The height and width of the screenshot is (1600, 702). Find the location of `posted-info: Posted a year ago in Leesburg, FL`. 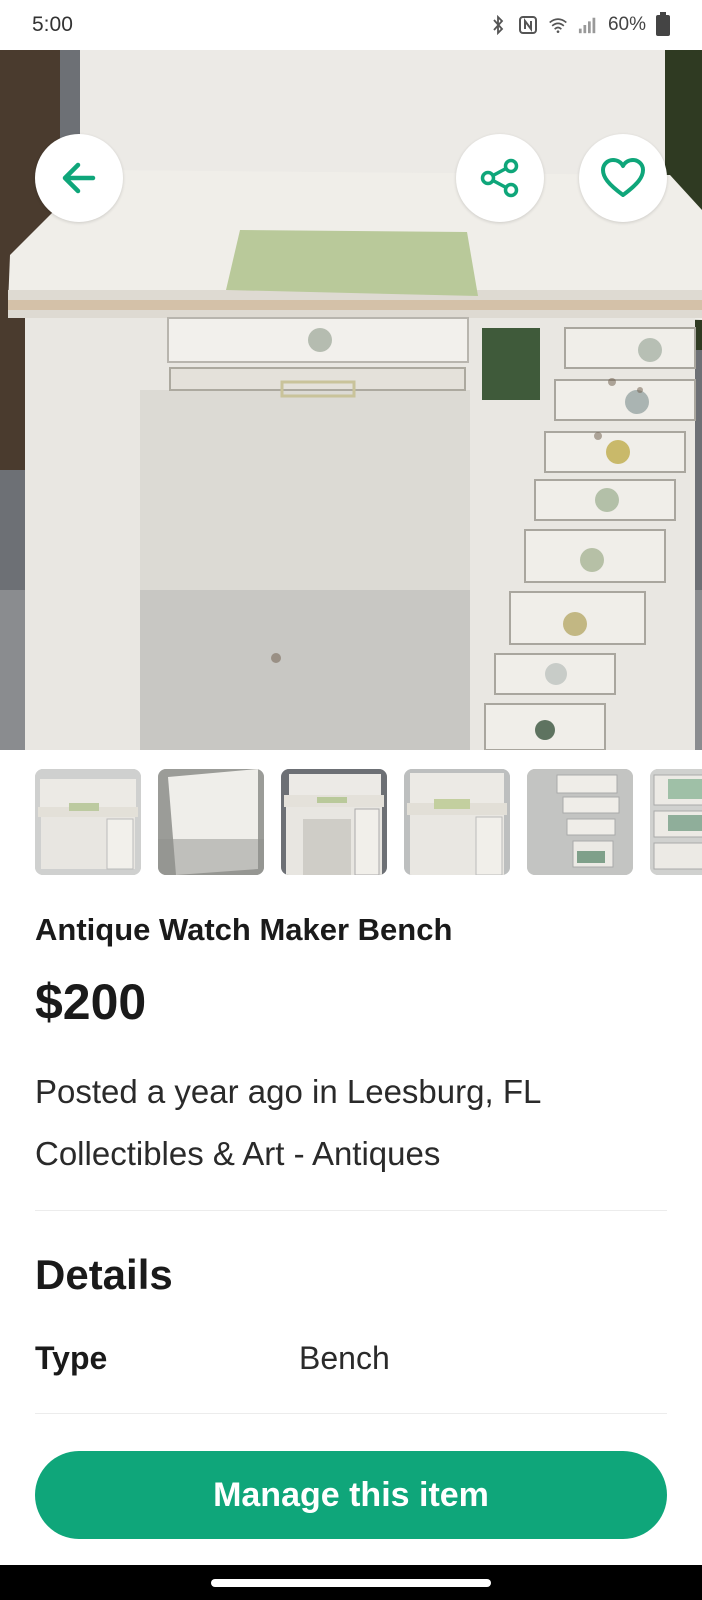

posted-info: Posted a year ago in Leesburg, FL is located at coordinates (288, 1091).